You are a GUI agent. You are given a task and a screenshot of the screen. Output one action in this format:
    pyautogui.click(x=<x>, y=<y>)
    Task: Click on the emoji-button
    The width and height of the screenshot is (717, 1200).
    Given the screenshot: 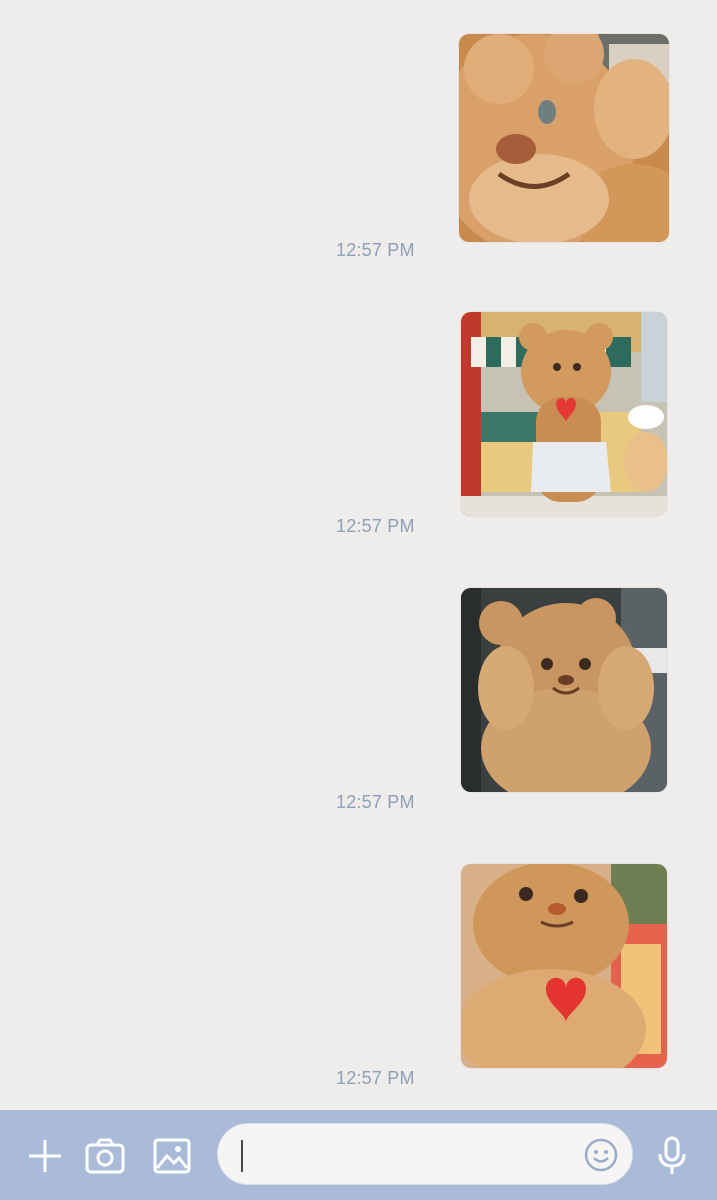 What is the action you would take?
    pyautogui.click(x=601, y=1155)
    